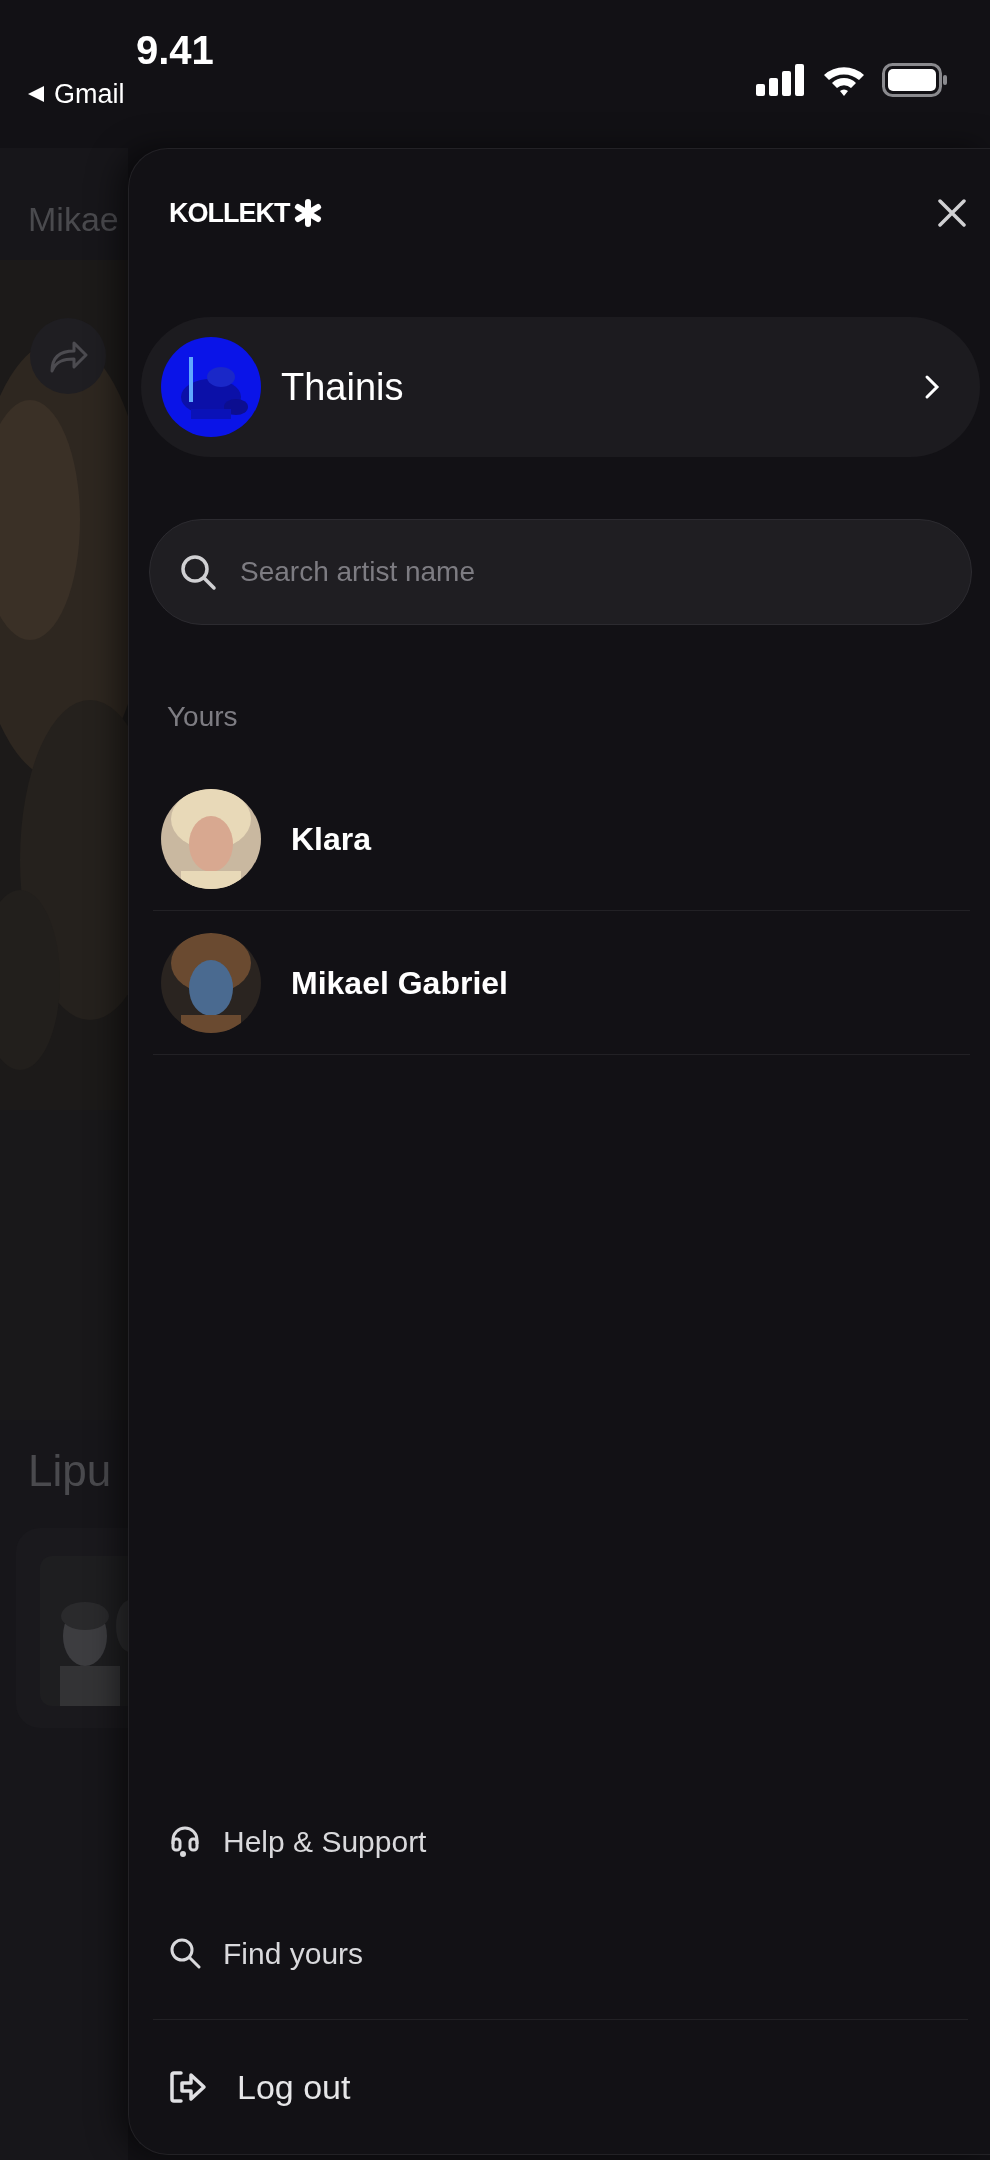  Describe the element at coordinates (560, 2087) in the screenshot. I see `logout-button: Log out` at that location.